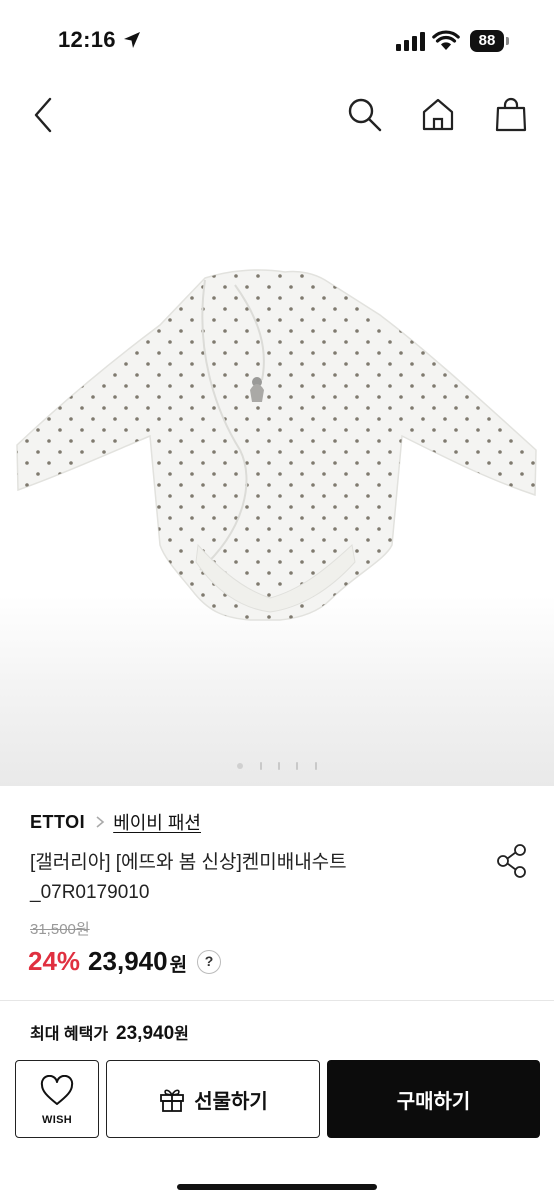 The height and width of the screenshot is (1200, 554). I want to click on gift-button: 선물하기, so click(213, 1099).